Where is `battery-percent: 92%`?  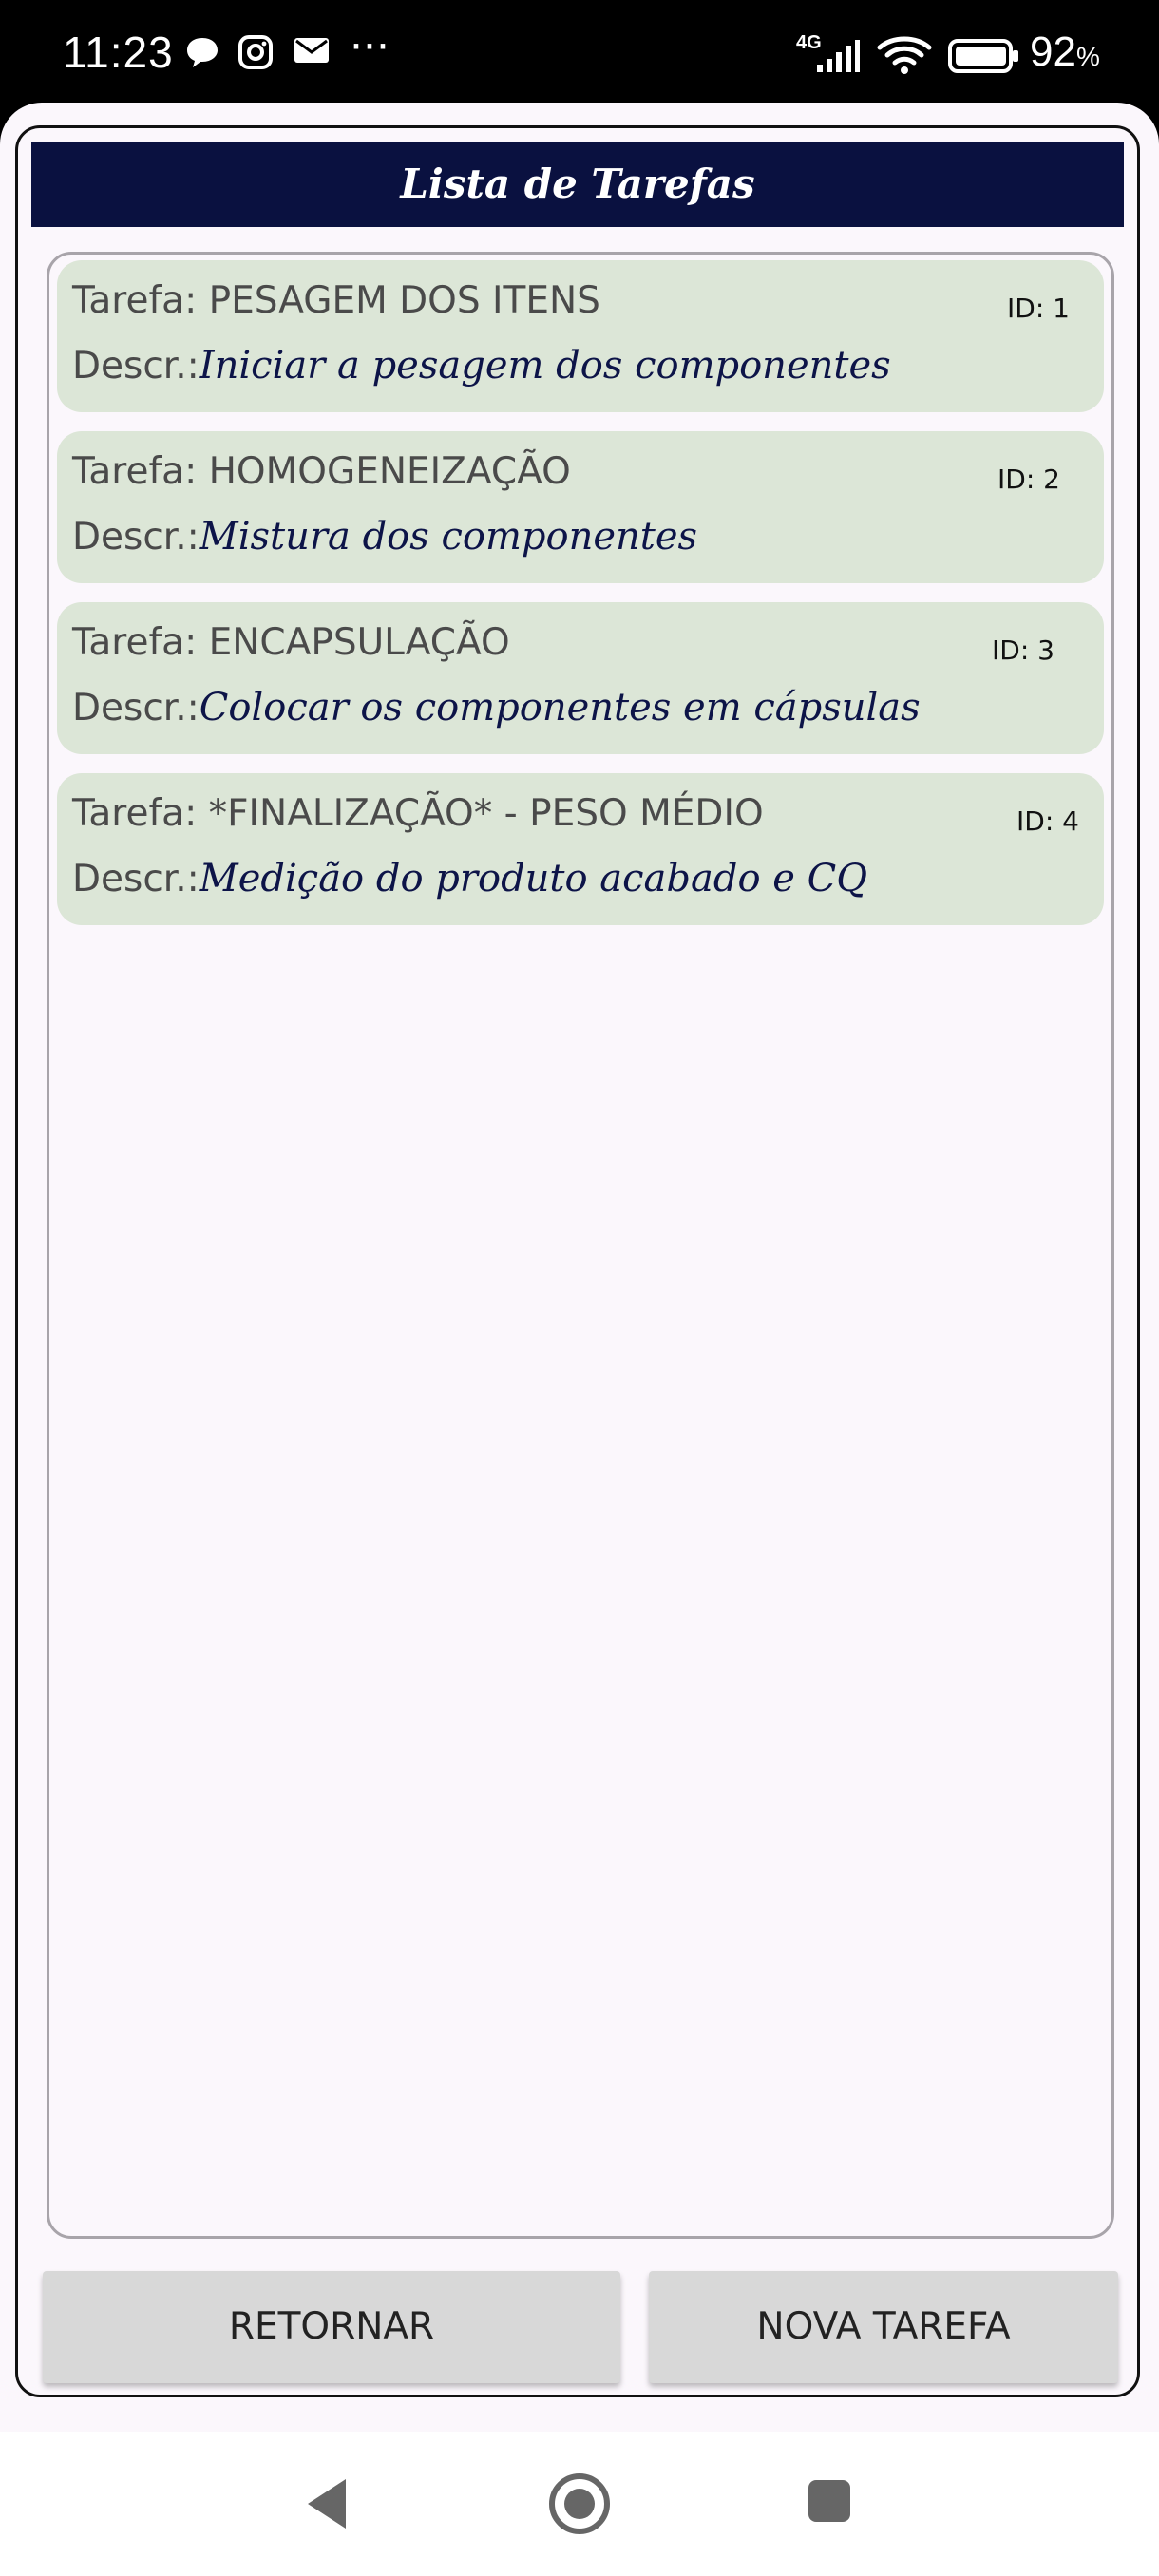
battery-percent: 92% is located at coordinates (1065, 51).